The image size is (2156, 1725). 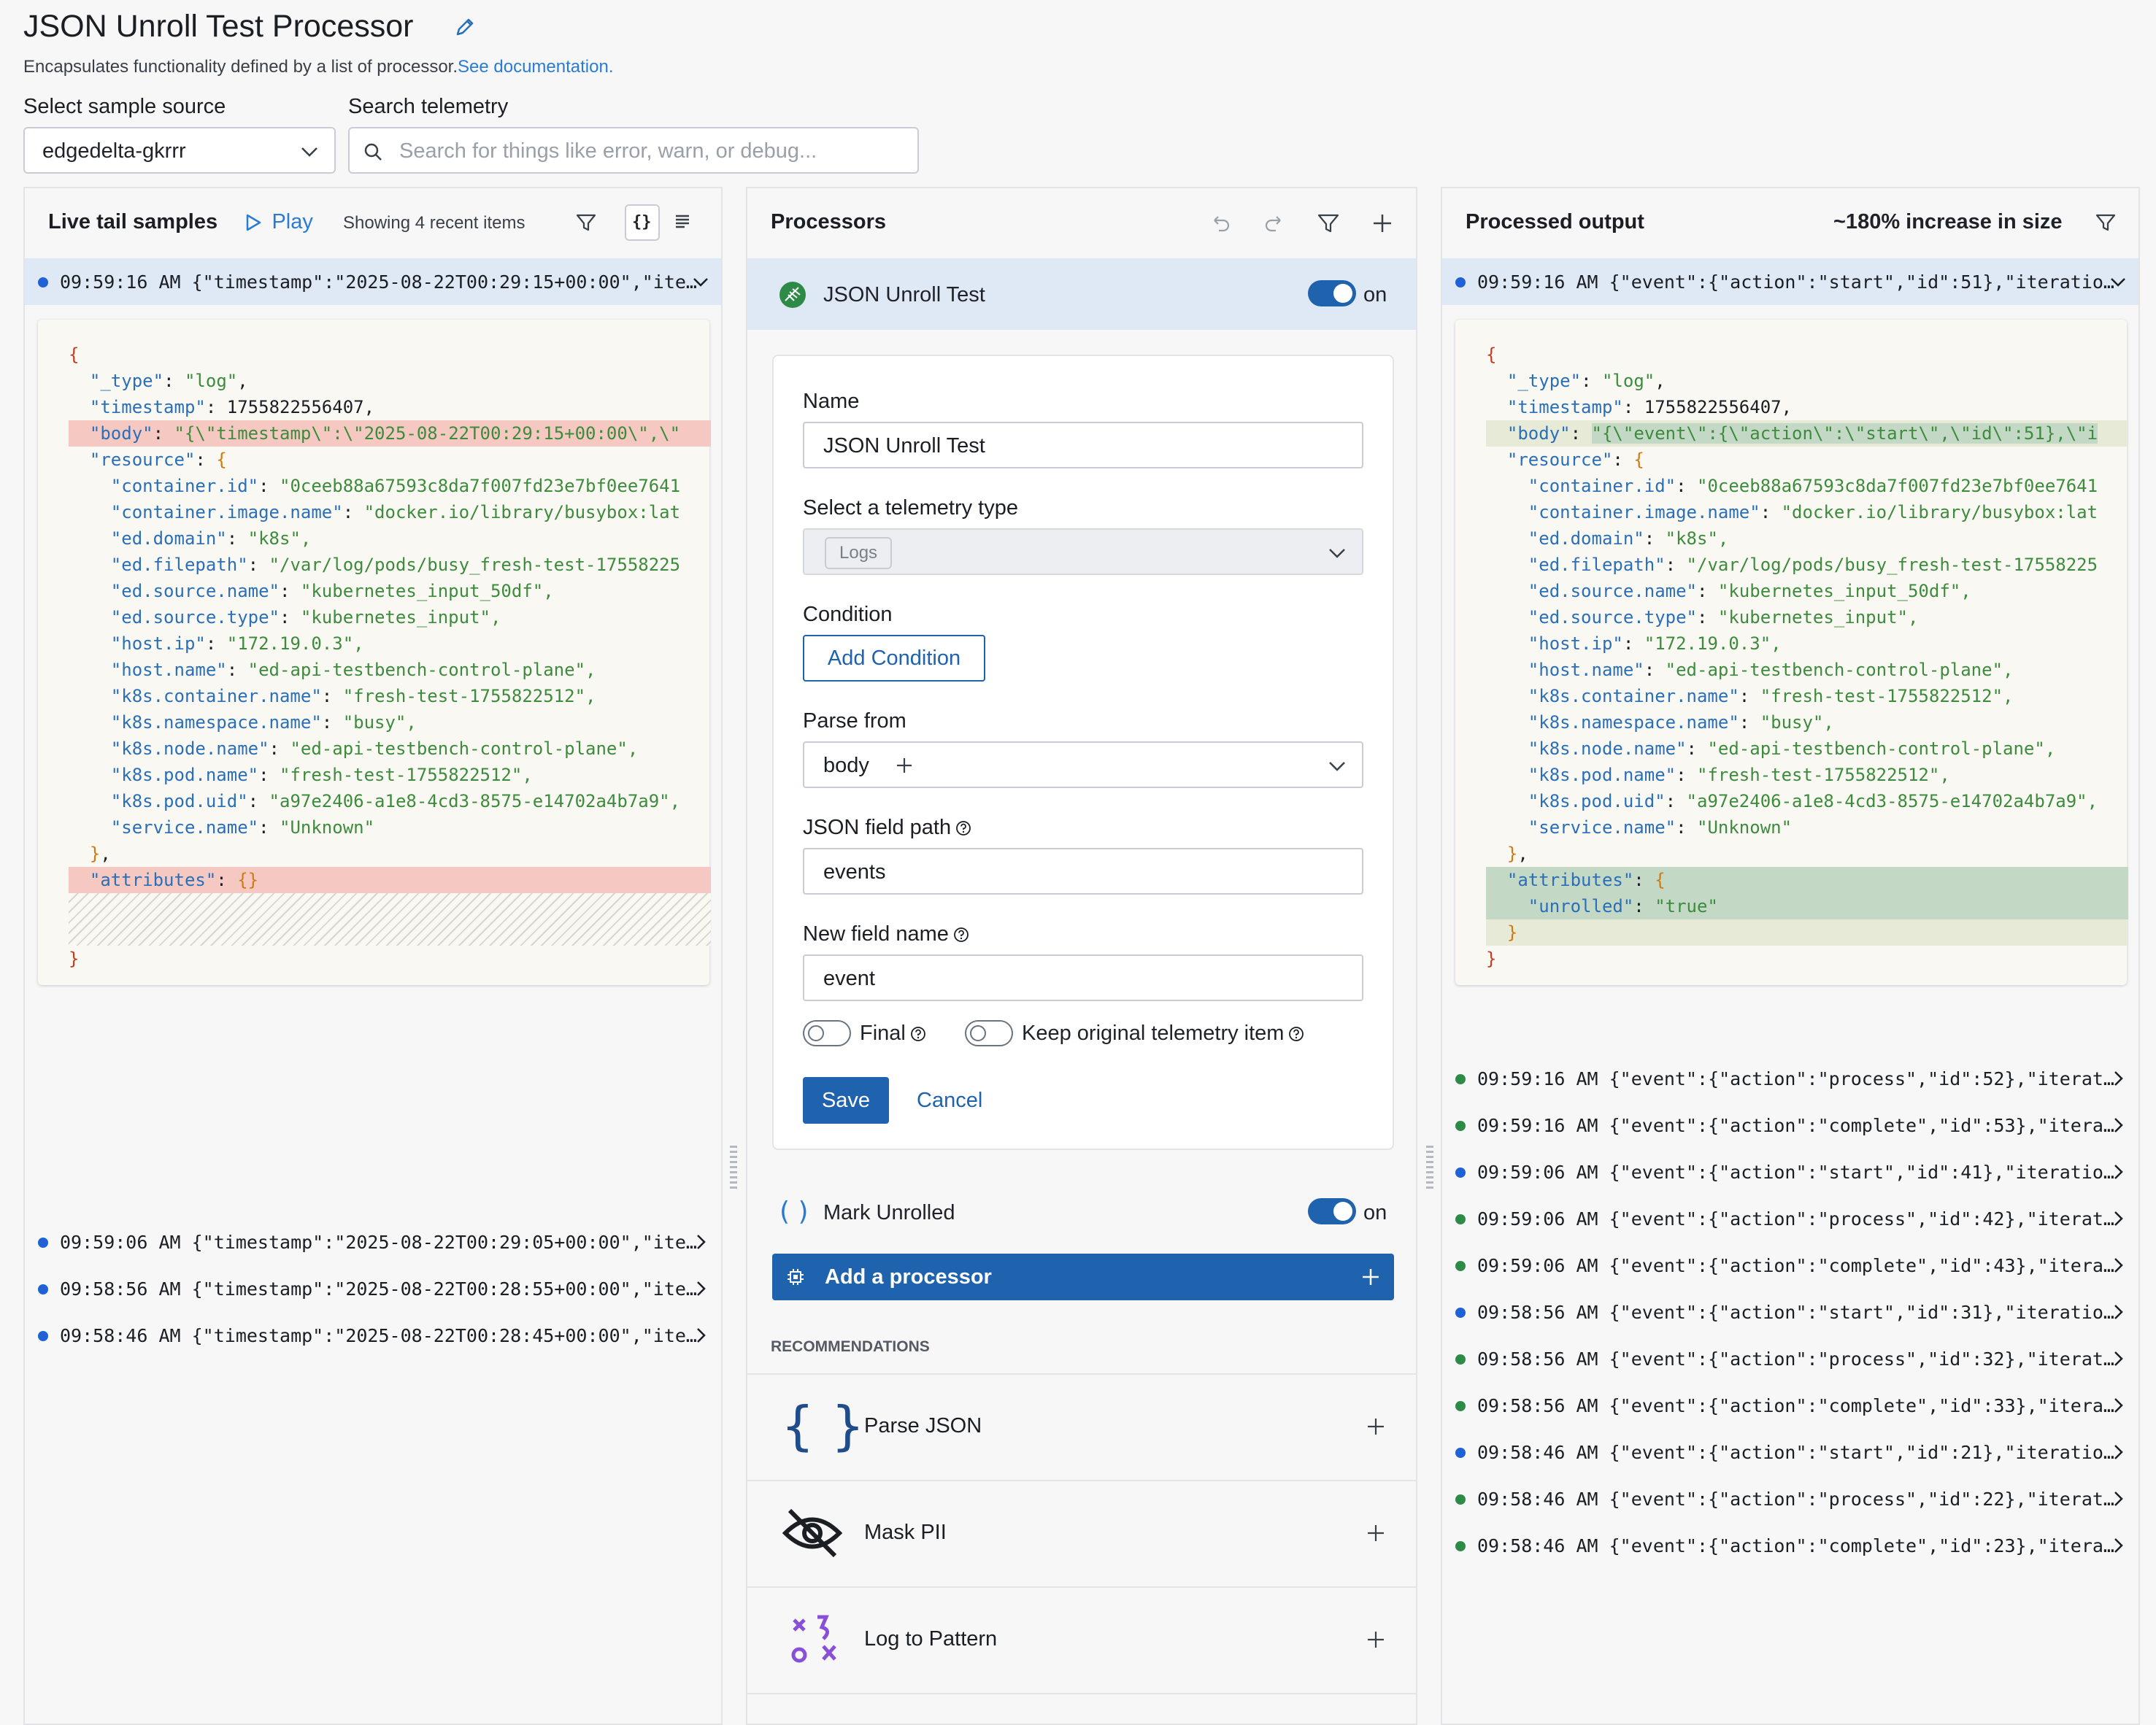 What do you see at coordinates (124, 106) in the screenshot?
I see `source-label: Select sample source` at bounding box center [124, 106].